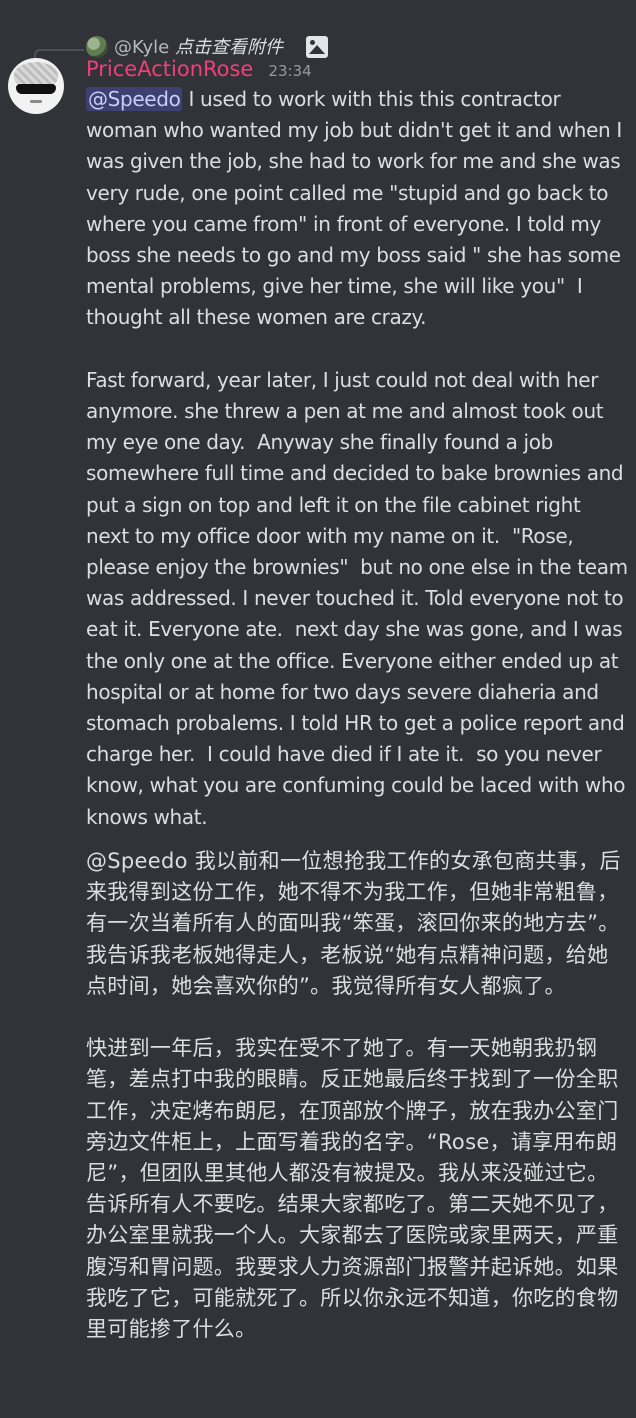  I want to click on username: PriceActionRose, so click(169, 69).